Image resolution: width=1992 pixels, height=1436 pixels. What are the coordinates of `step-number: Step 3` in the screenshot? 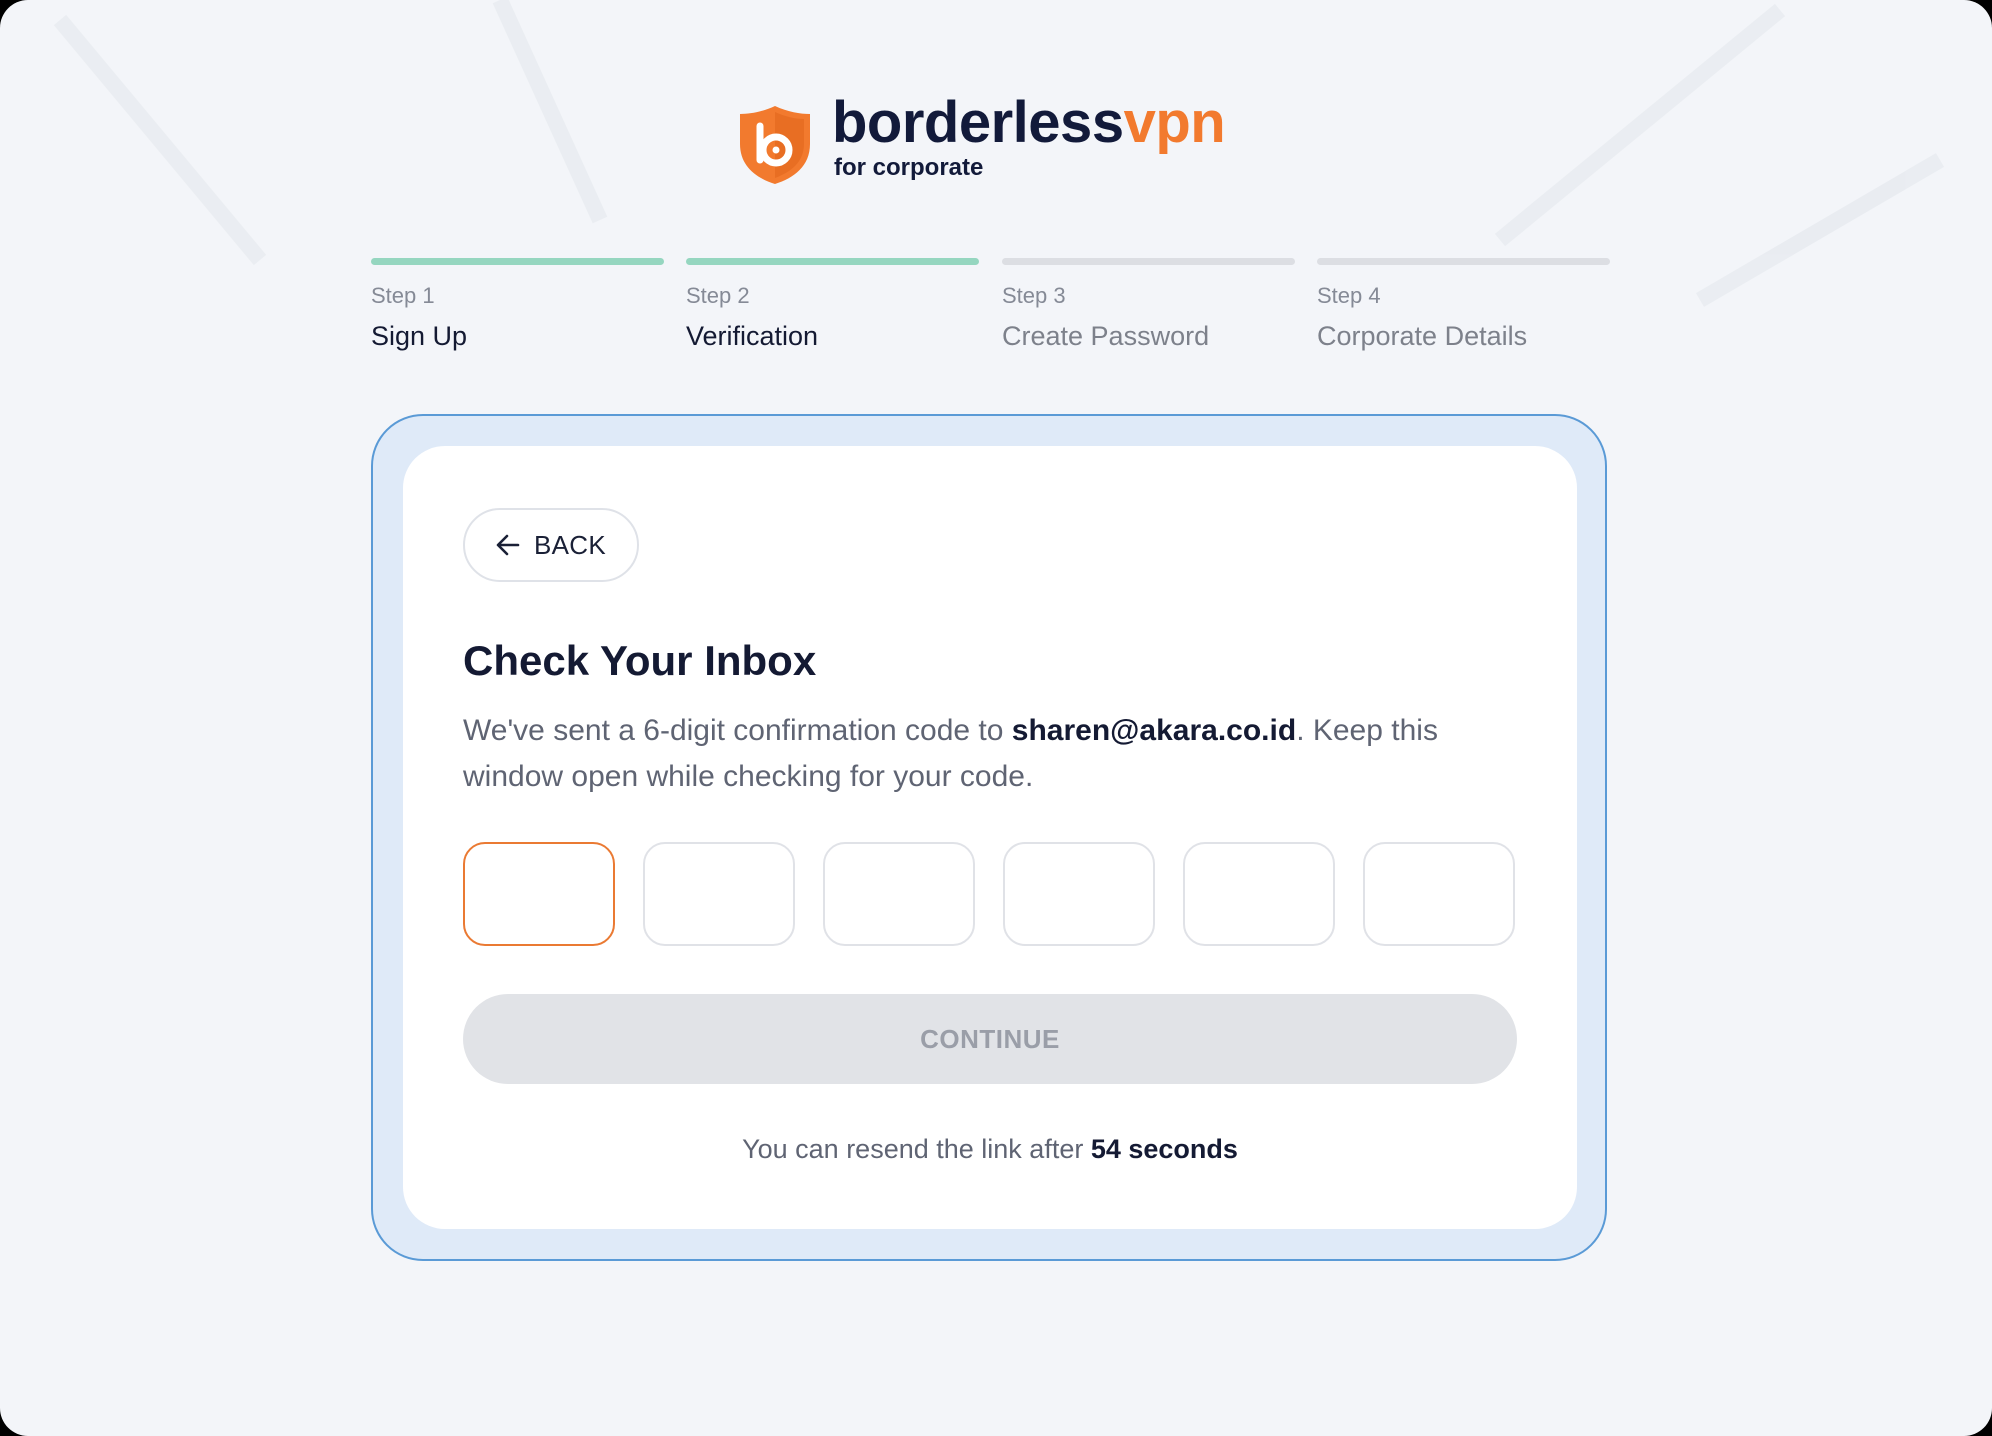 It's located at (1034, 295).